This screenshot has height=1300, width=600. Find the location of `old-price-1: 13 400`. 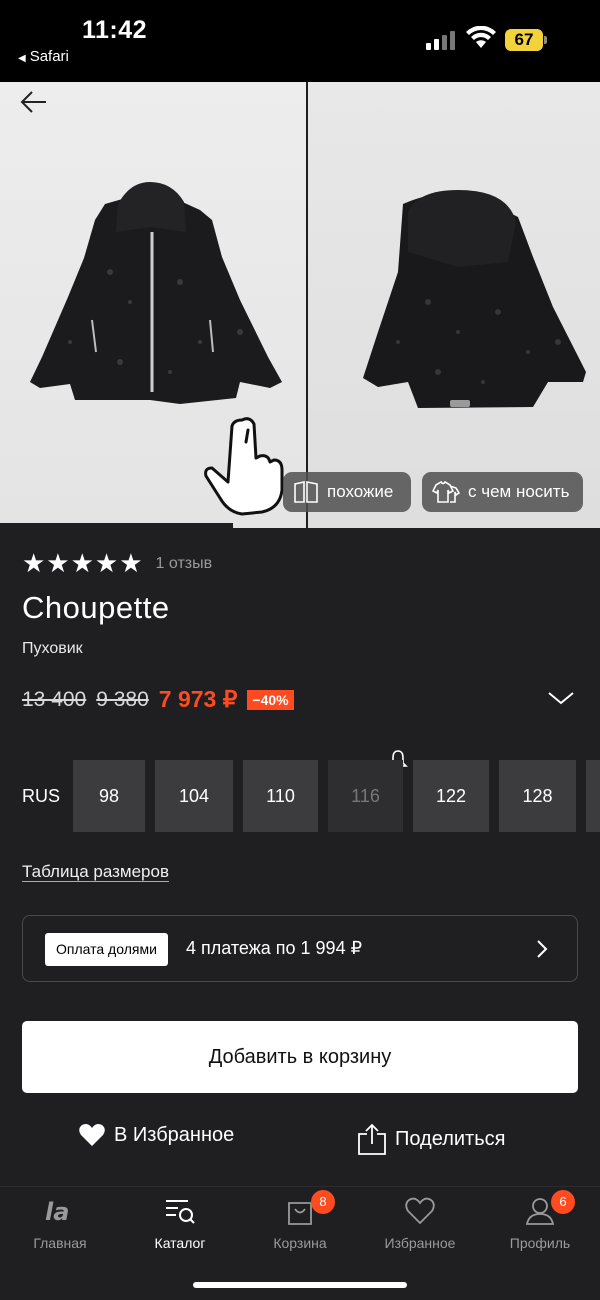

old-price-1: 13 400 is located at coordinates (54, 699).